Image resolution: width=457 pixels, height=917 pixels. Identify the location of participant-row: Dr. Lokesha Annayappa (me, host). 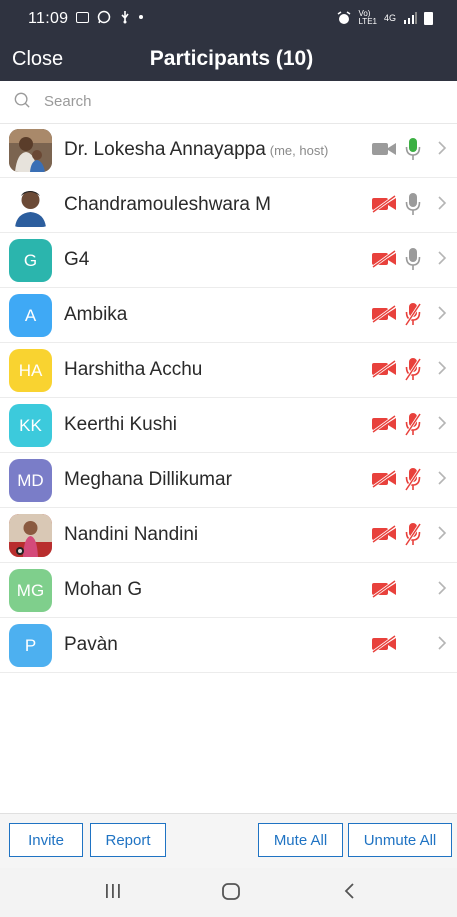
(228, 150).